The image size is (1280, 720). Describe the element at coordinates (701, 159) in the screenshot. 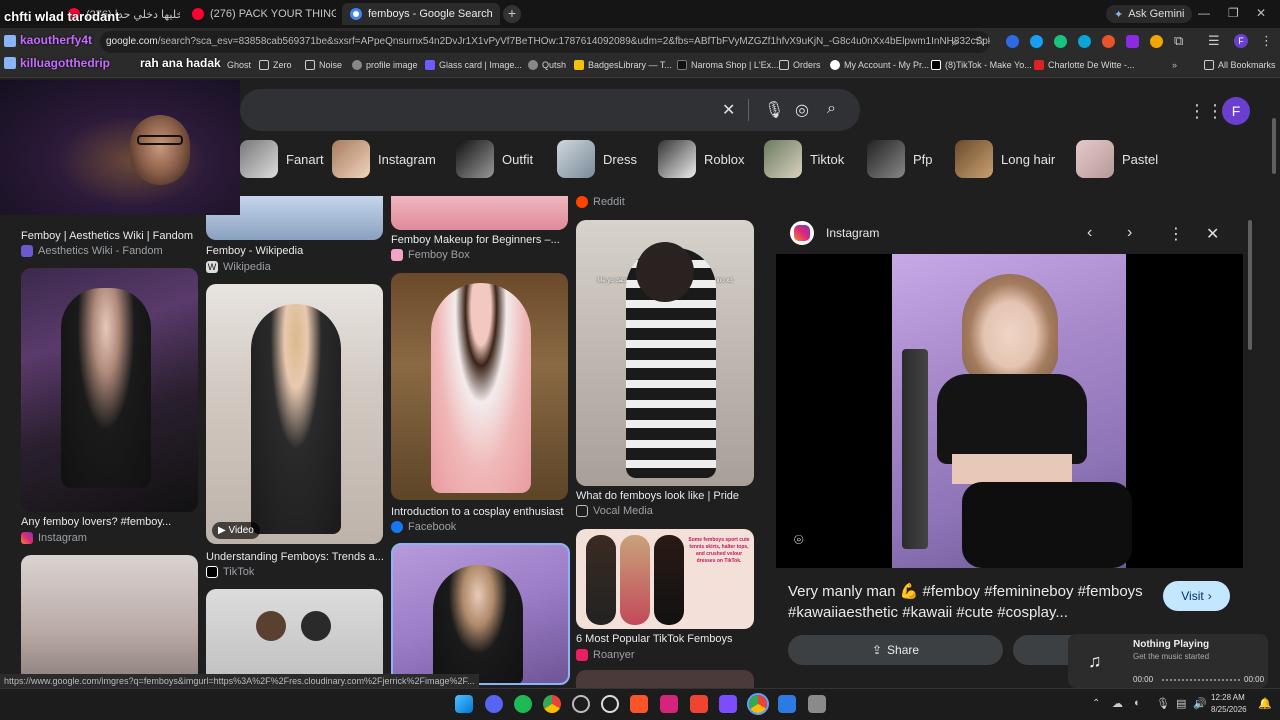

I see `chip-roblox: Roblox` at that location.